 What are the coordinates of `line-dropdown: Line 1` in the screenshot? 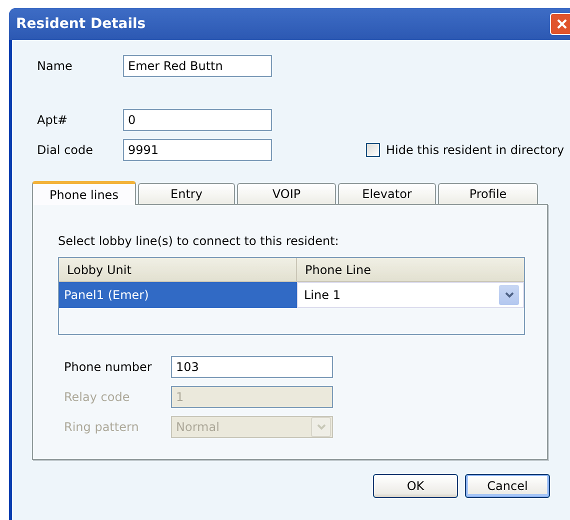 It's located at (410, 295).